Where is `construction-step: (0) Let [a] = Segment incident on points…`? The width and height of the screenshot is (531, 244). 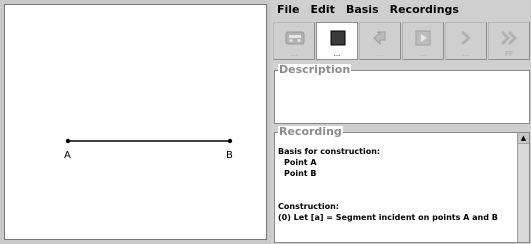 construction-step: (0) Let [a] = Segment incident on points… is located at coordinates (388, 217).